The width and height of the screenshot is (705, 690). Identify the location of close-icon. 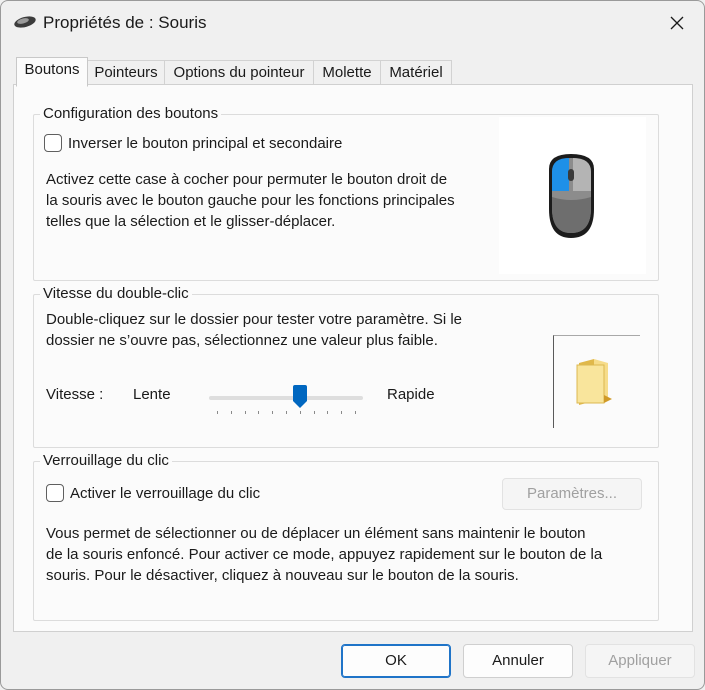
(677, 23).